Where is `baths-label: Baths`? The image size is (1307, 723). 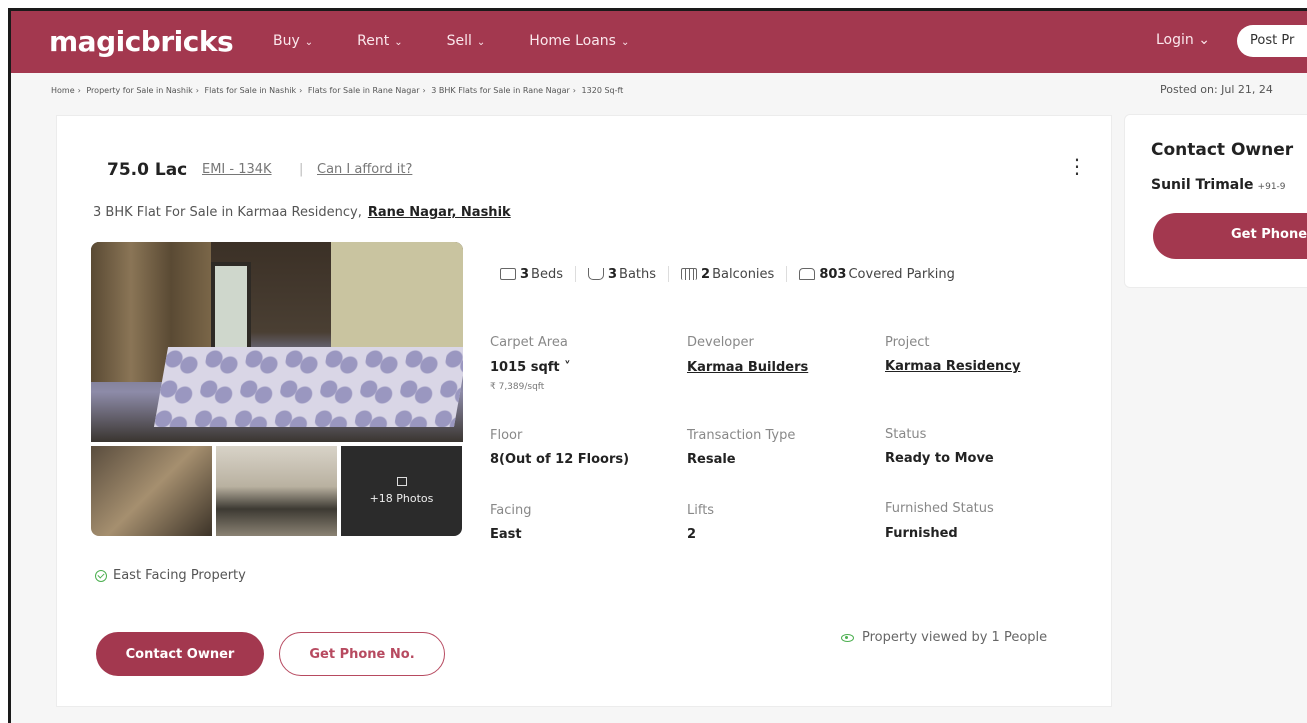
baths-label: Baths is located at coordinates (638, 274).